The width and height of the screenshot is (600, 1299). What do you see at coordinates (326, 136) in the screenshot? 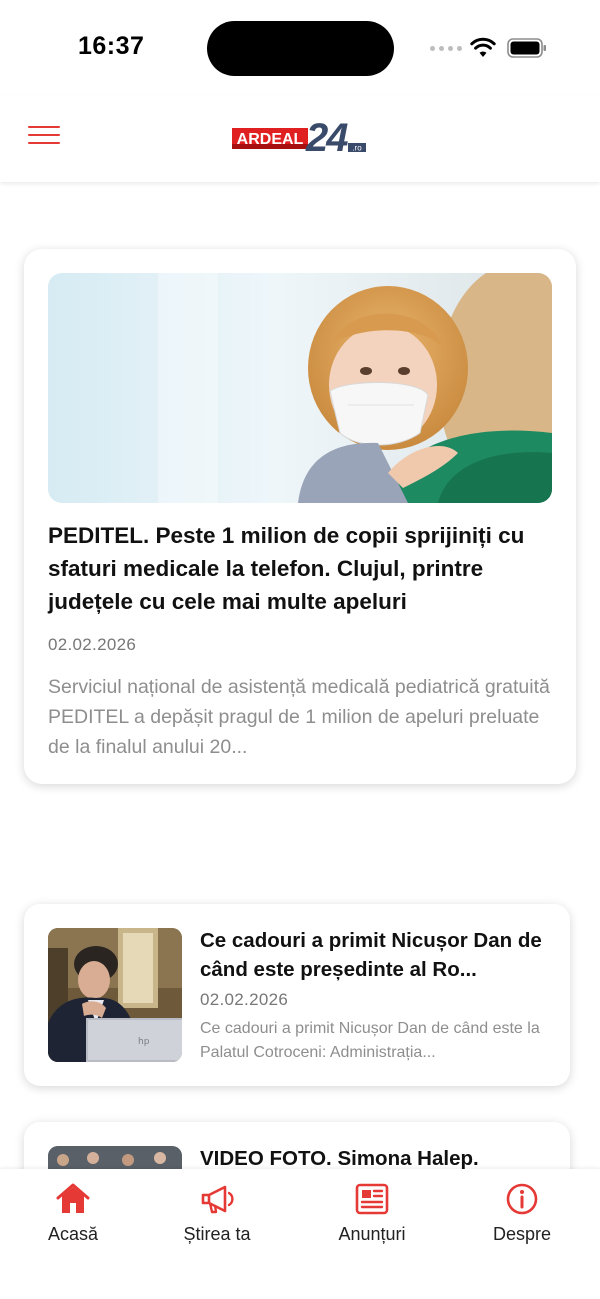
I see `logo-number-text: 24` at bounding box center [326, 136].